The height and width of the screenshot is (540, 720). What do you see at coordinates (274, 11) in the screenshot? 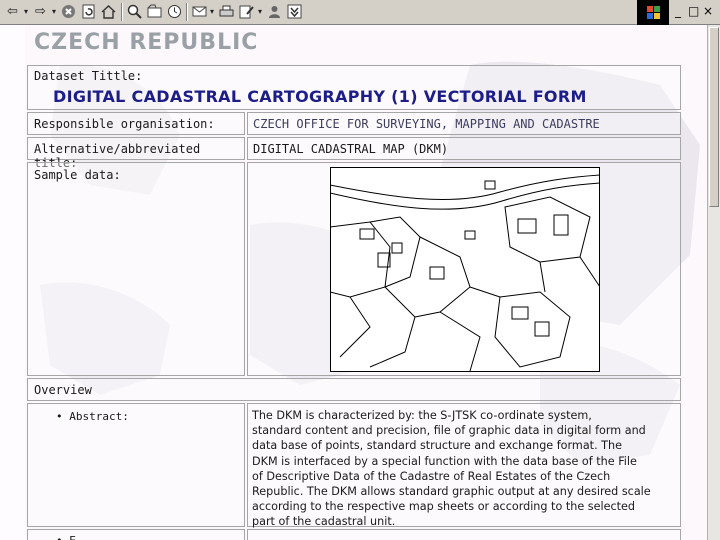
I see `messenger-icon` at bounding box center [274, 11].